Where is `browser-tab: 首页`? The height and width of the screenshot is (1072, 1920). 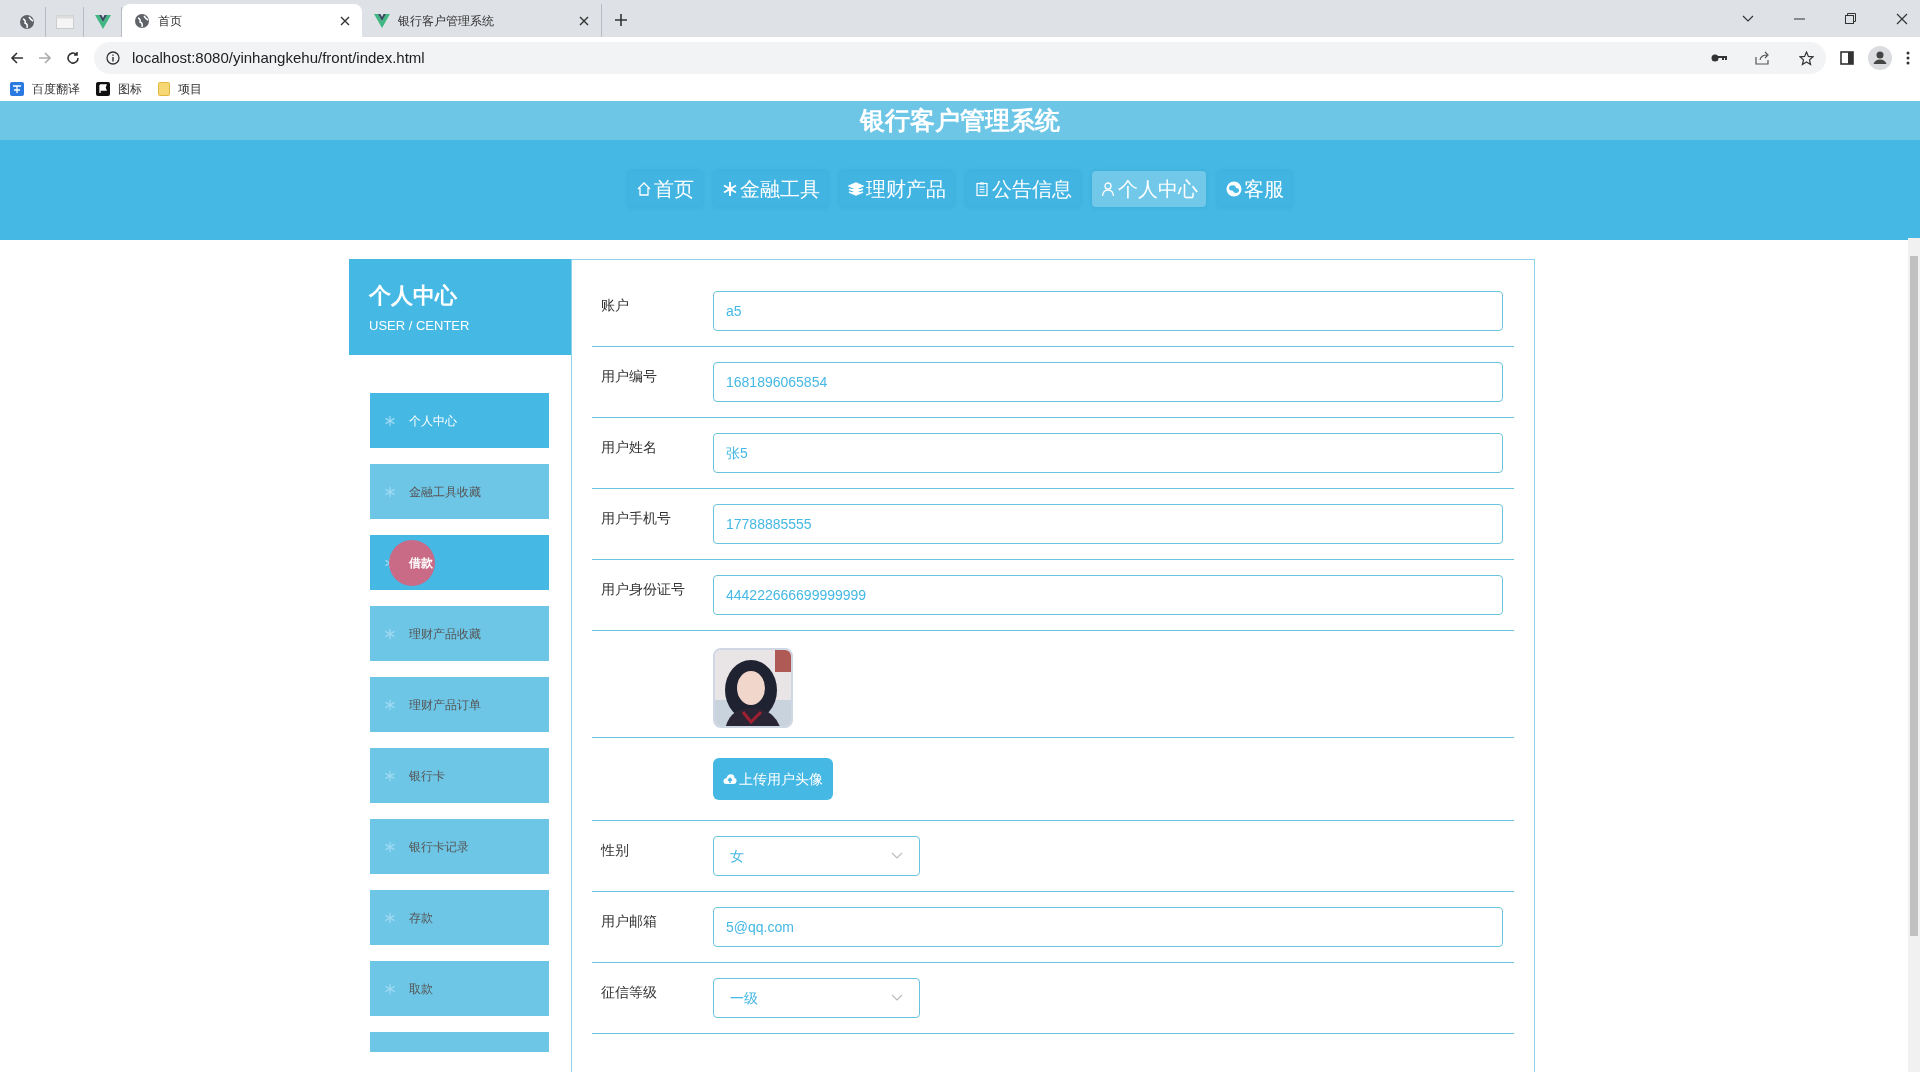 browser-tab: 首页 is located at coordinates (242, 20).